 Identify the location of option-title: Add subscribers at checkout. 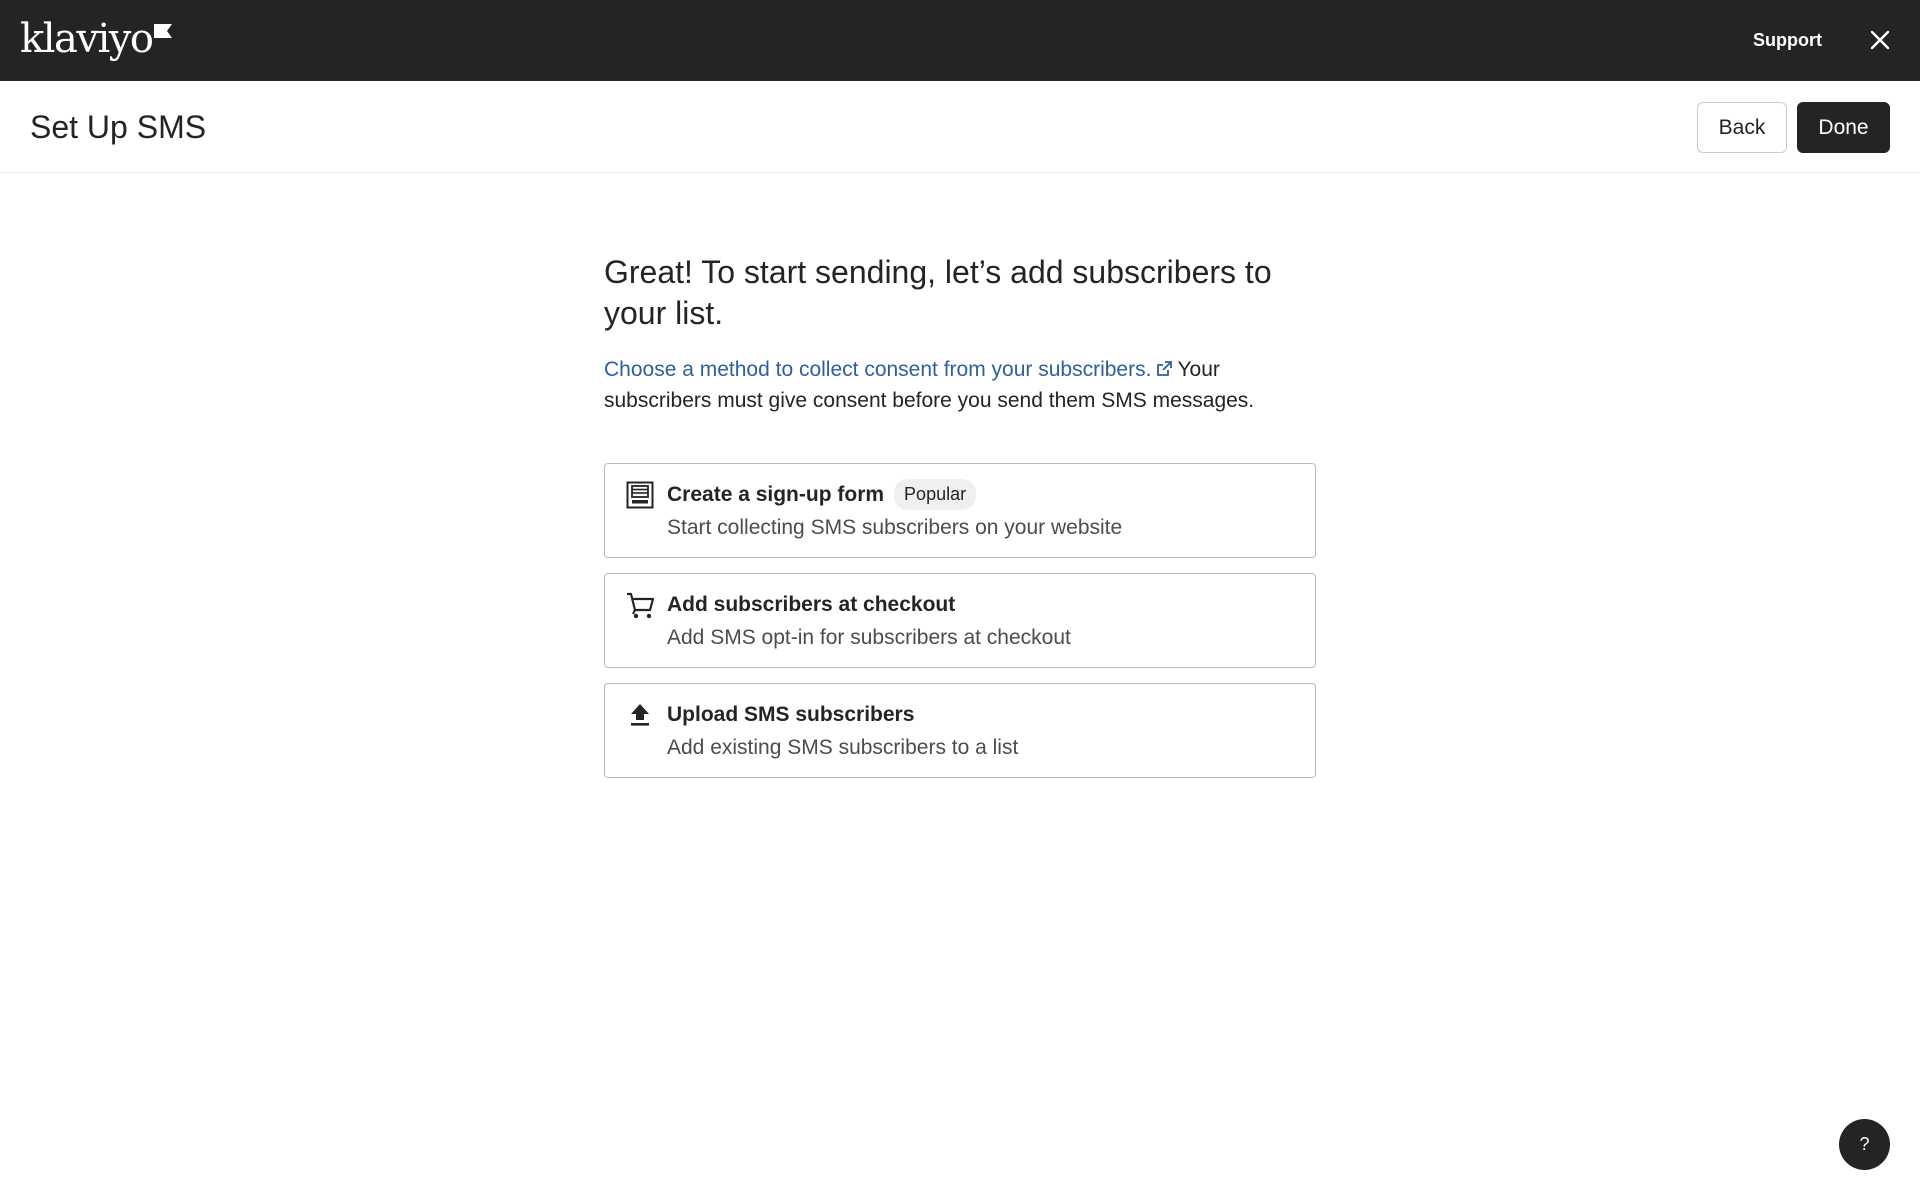
(811, 604).